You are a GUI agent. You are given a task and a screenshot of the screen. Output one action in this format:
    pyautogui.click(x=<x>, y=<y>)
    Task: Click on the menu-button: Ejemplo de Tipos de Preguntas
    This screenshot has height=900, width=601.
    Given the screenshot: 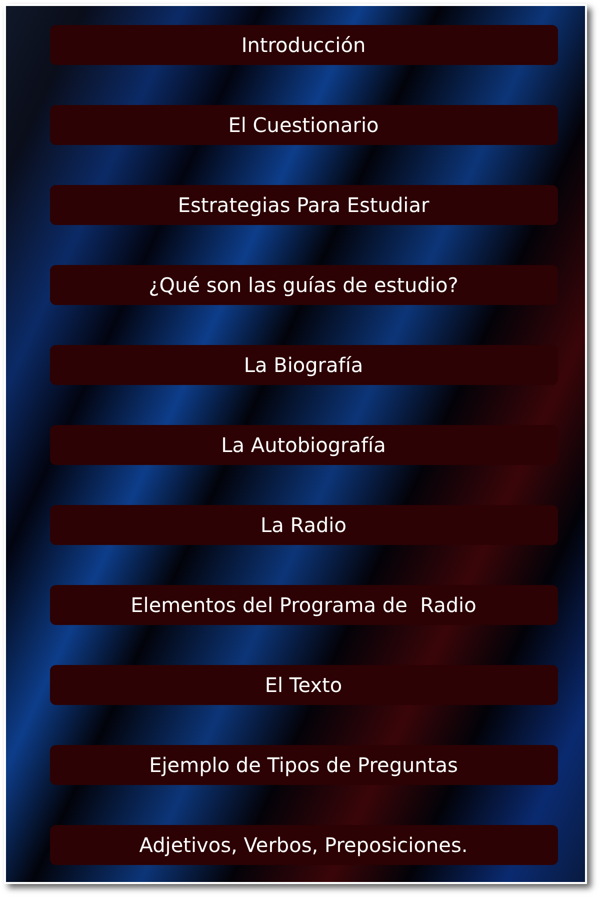 What is the action you would take?
    pyautogui.click(x=304, y=765)
    